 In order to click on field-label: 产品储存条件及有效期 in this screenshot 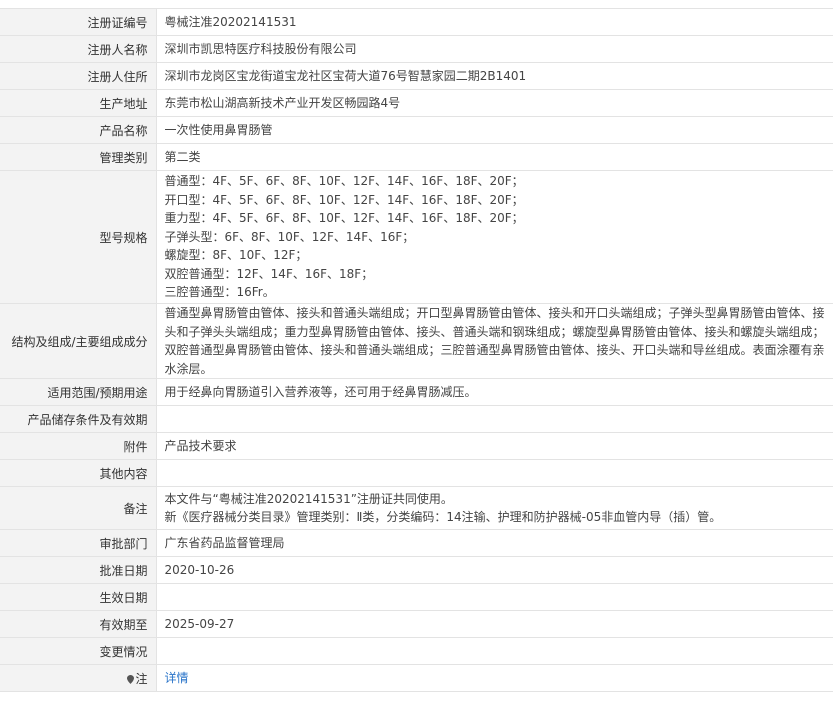, I will do `click(78, 419)`.